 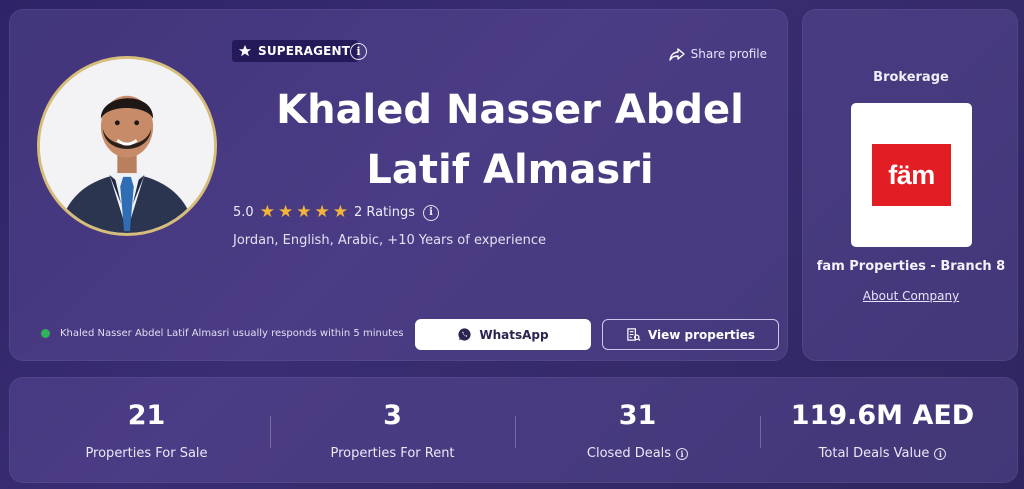 I want to click on superagent-badge-label: SUPERAGENT, so click(x=304, y=51).